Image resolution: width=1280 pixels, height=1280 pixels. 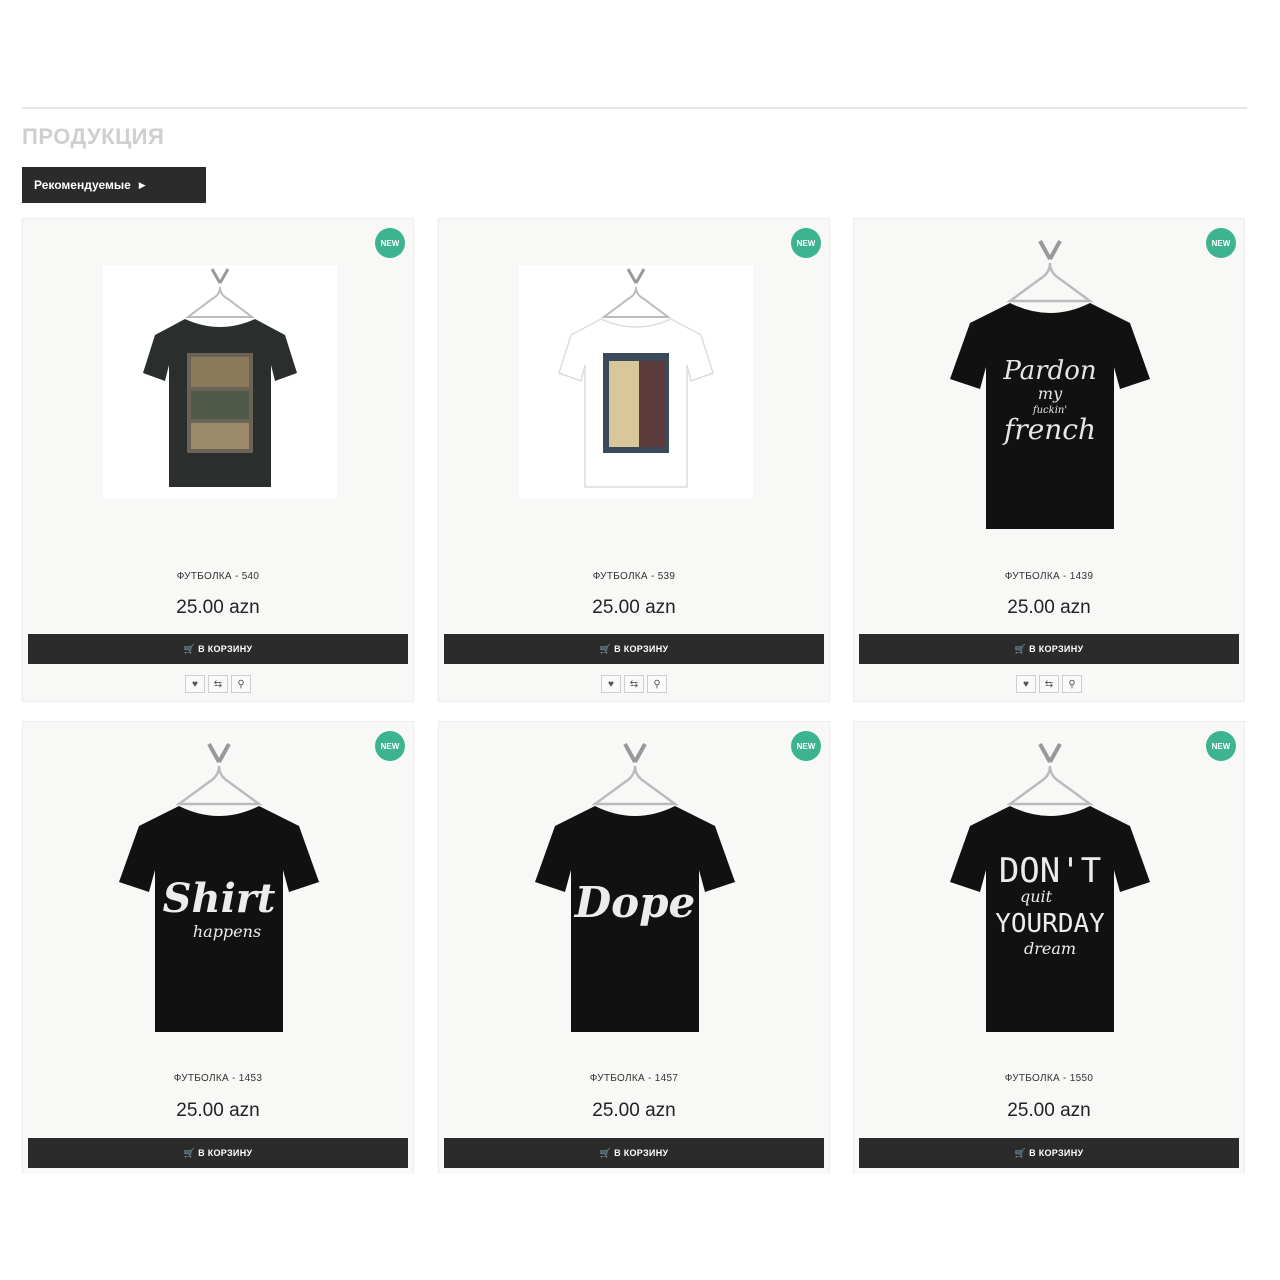 I want to click on product-image: Shirt happens, so click(x=219, y=887).